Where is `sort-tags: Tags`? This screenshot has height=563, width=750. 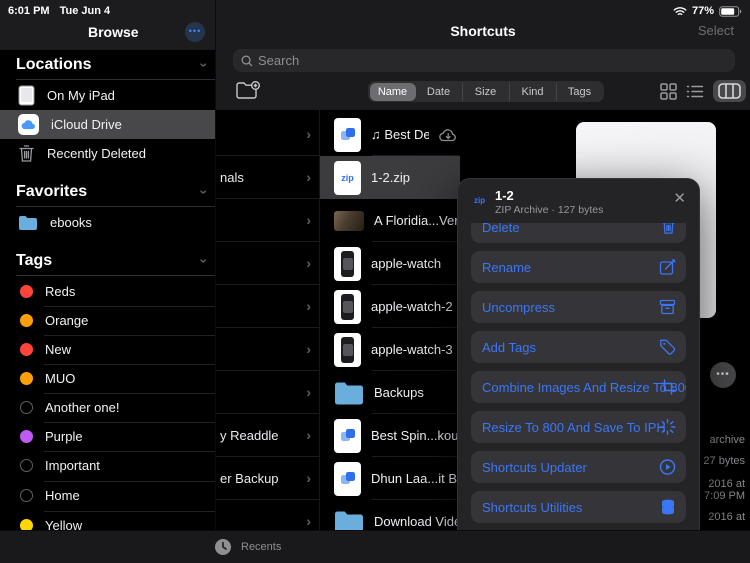 sort-tags: Tags is located at coordinates (579, 91).